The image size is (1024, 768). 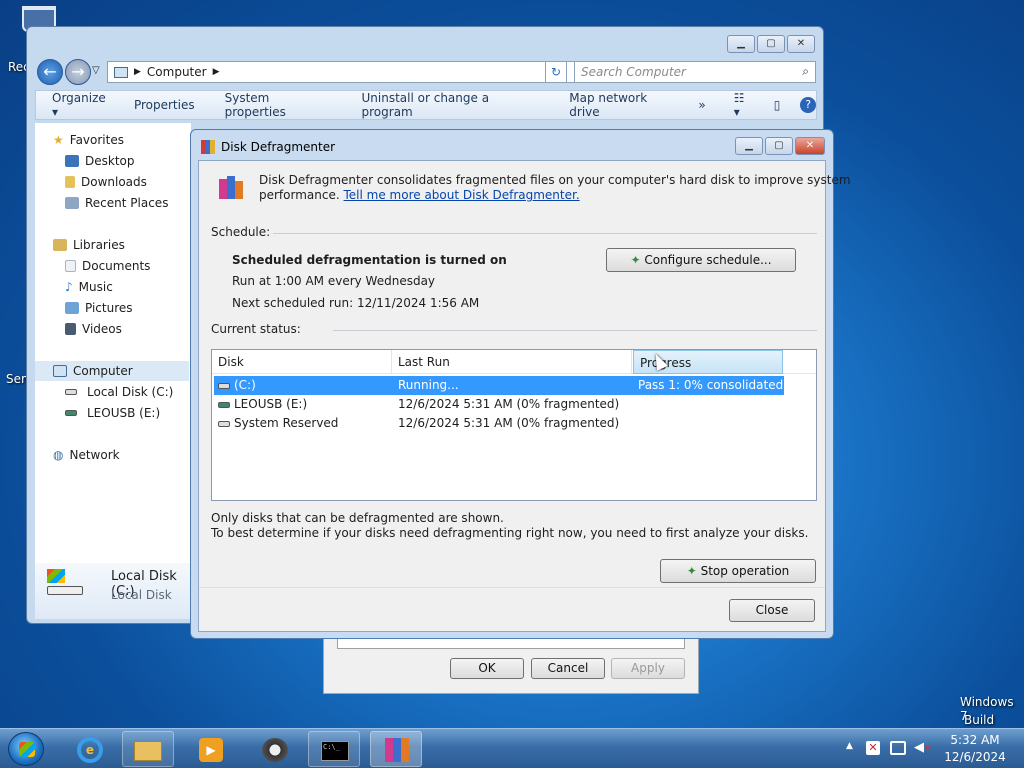 What do you see at coordinates (116, 266) in the screenshot?
I see `nav-label: Documents` at bounding box center [116, 266].